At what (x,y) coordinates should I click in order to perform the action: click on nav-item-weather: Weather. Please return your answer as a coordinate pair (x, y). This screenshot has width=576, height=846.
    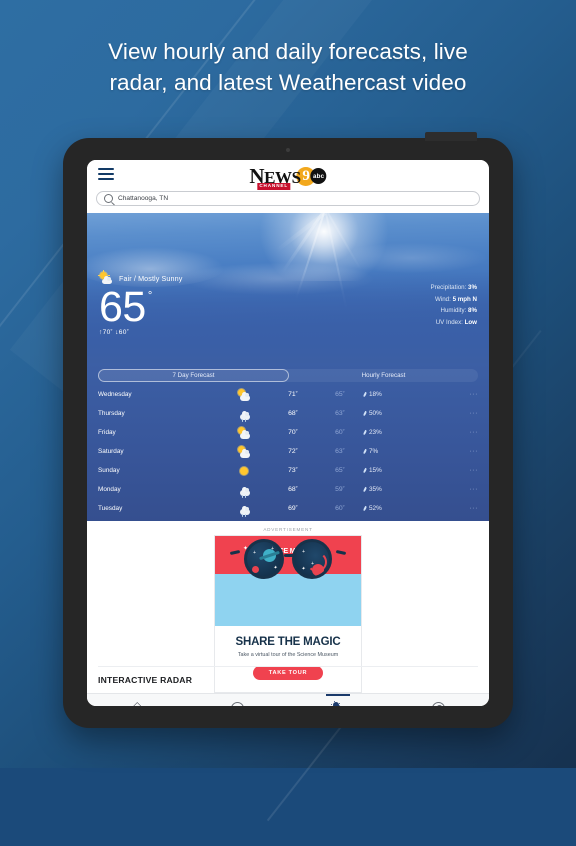
    Looking at the image, I should click on (338, 700).